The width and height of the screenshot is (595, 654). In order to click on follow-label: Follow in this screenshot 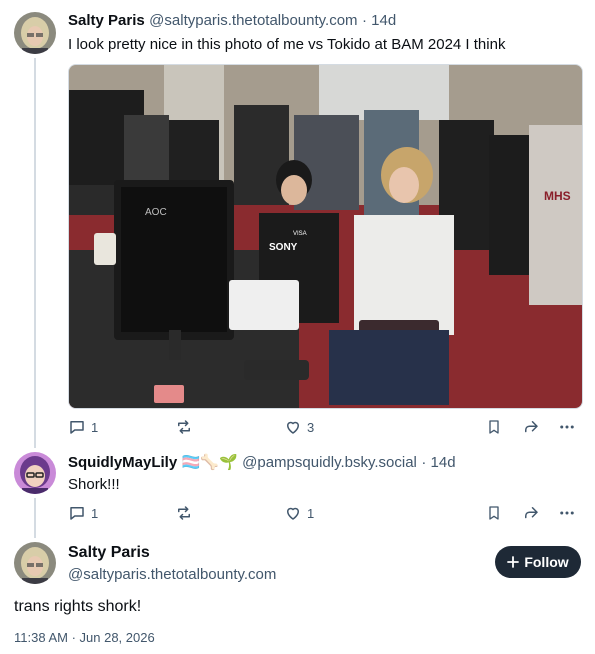, I will do `click(546, 562)`.